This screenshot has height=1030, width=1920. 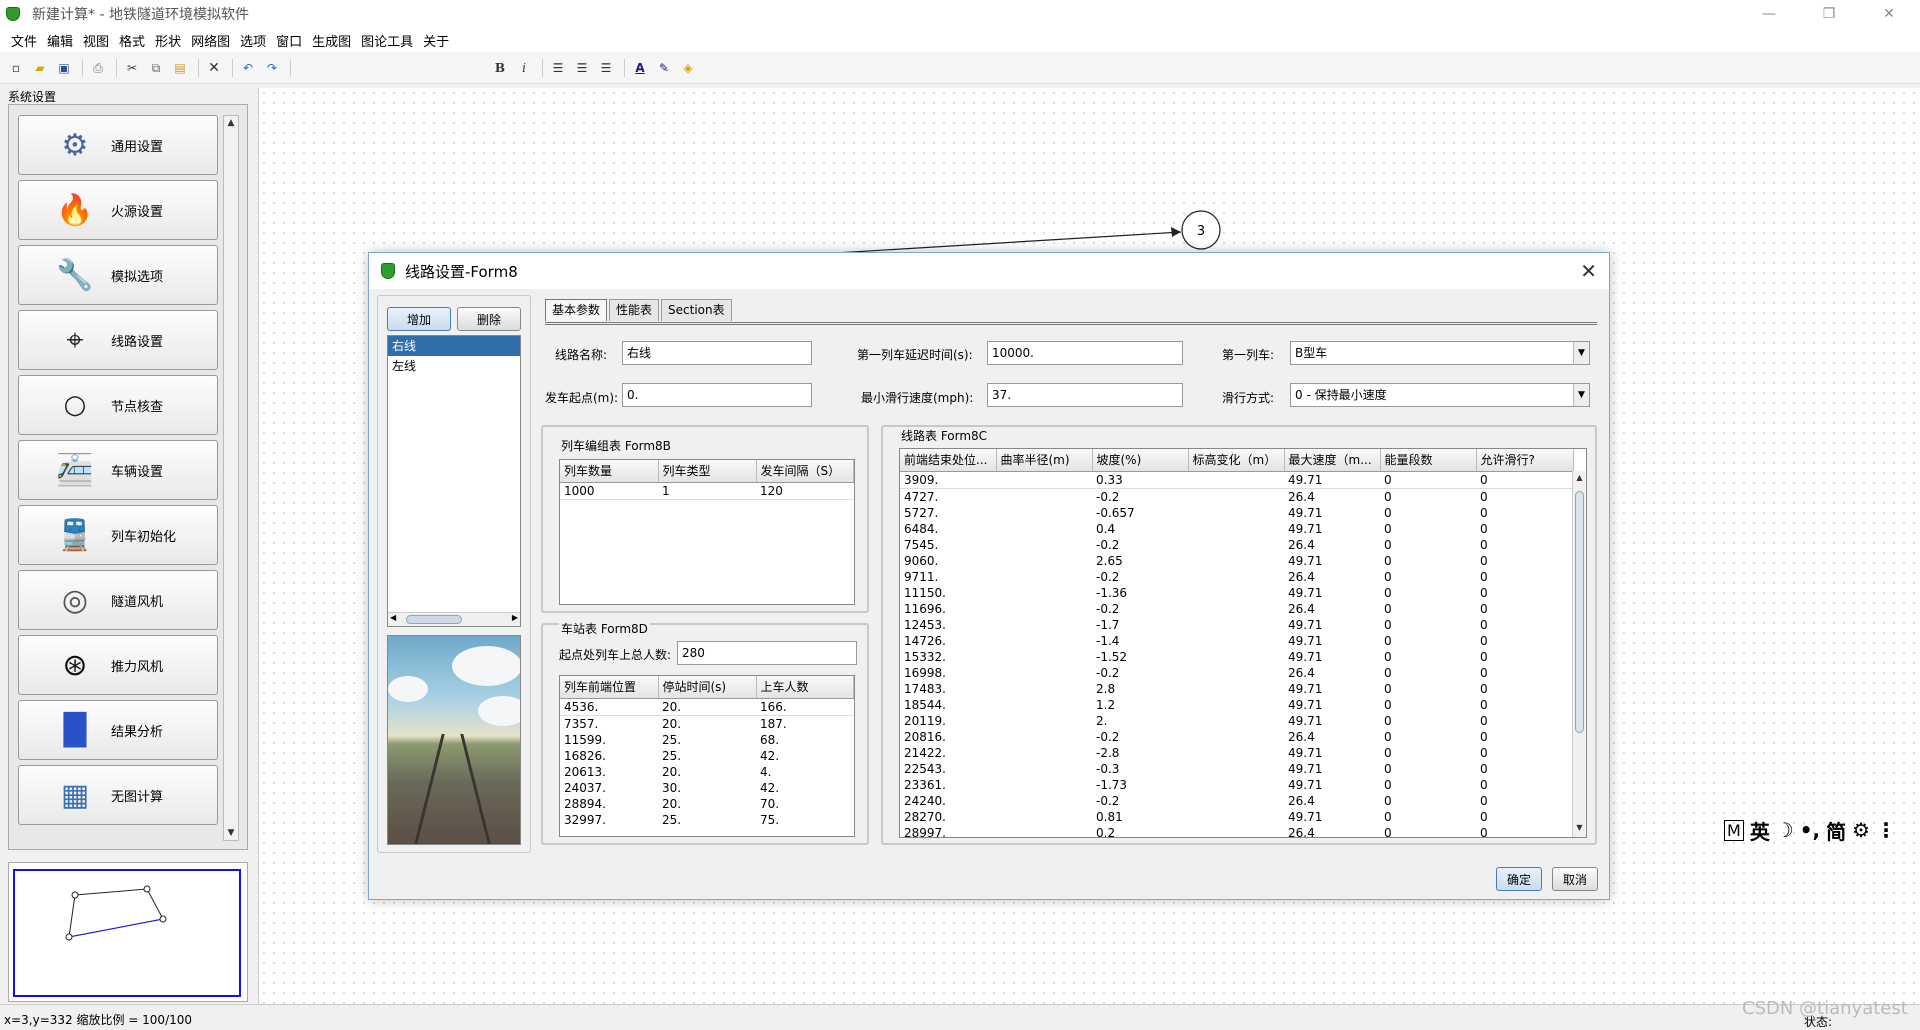 I want to click on table-row: 20816. -0.2 26.4 0 0, so click(x=1237, y=737).